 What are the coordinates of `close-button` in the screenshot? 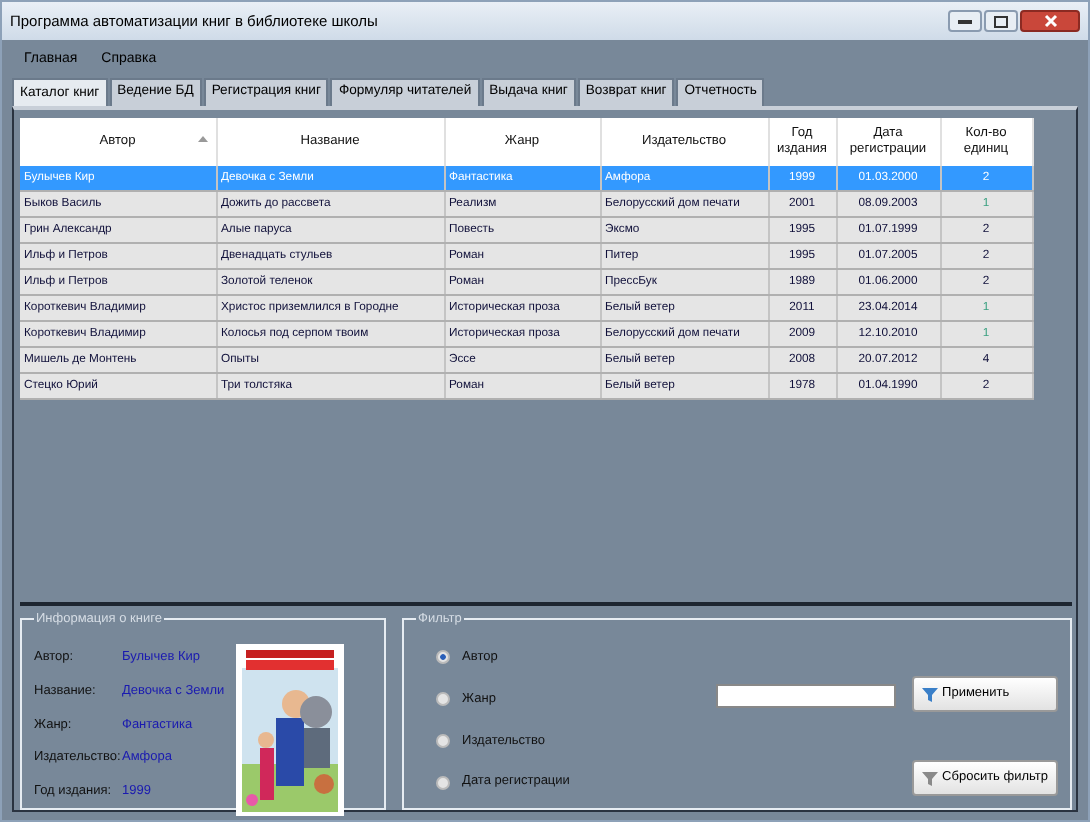 It's located at (1050, 21).